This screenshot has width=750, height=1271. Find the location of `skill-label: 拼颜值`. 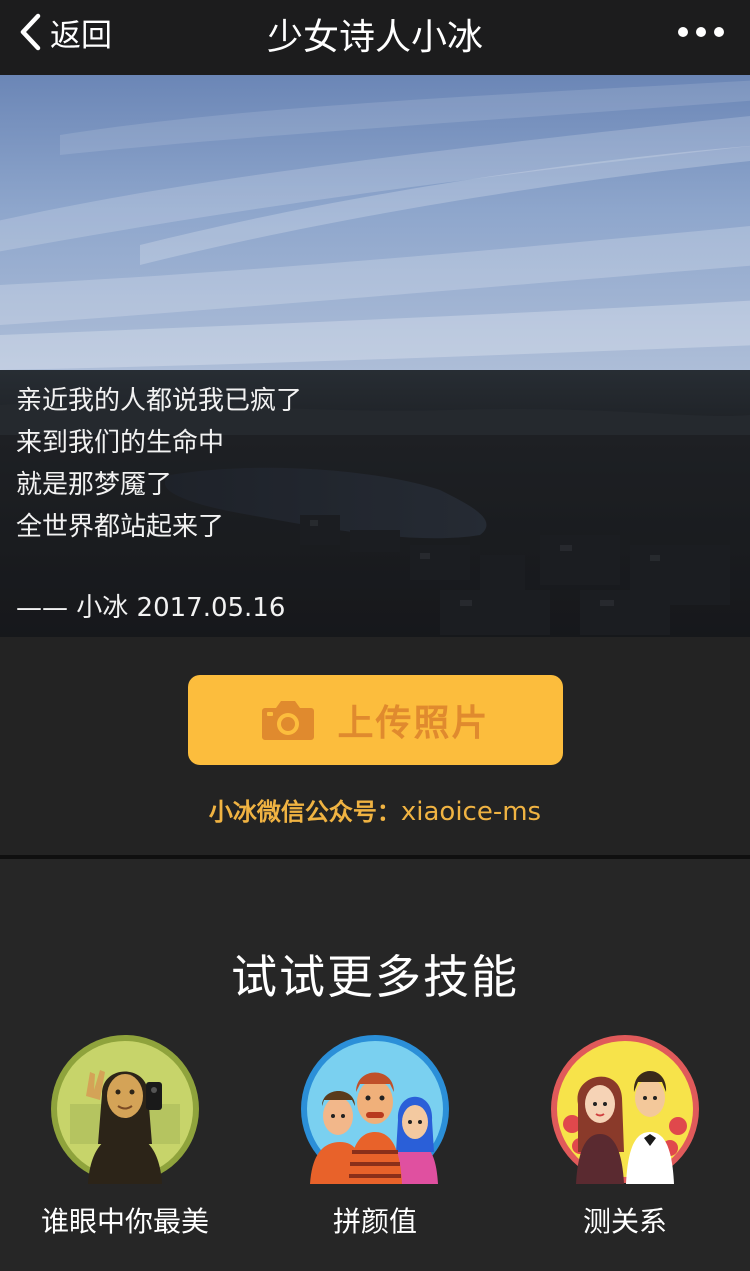

skill-label: 拼颜值 is located at coordinates (374, 1221).